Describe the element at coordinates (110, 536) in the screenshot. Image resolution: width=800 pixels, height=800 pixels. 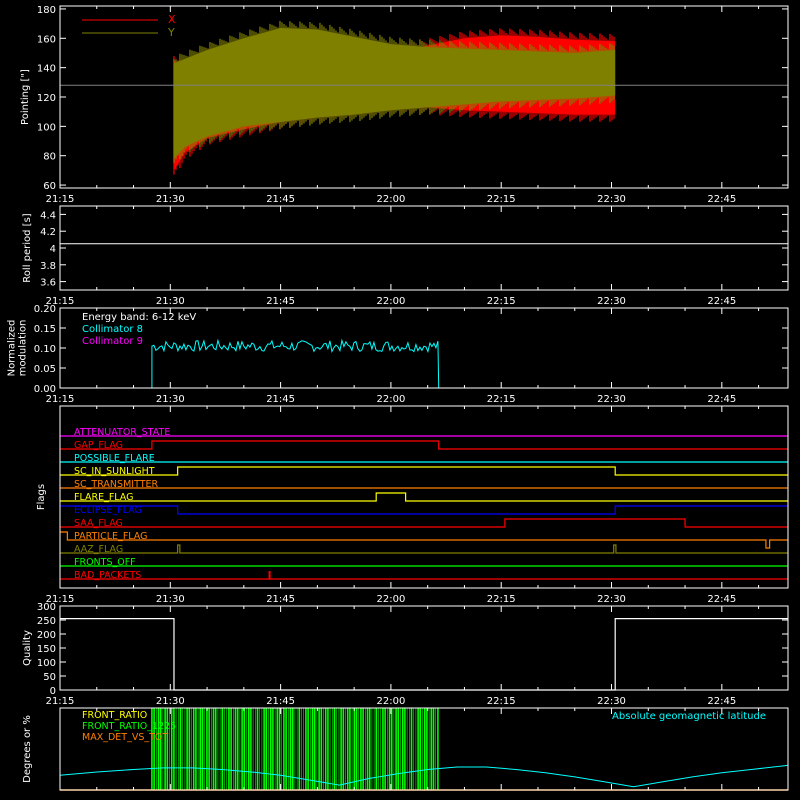
I see `flag-label-particle-flag: PARTICLE_FLAG` at that location.